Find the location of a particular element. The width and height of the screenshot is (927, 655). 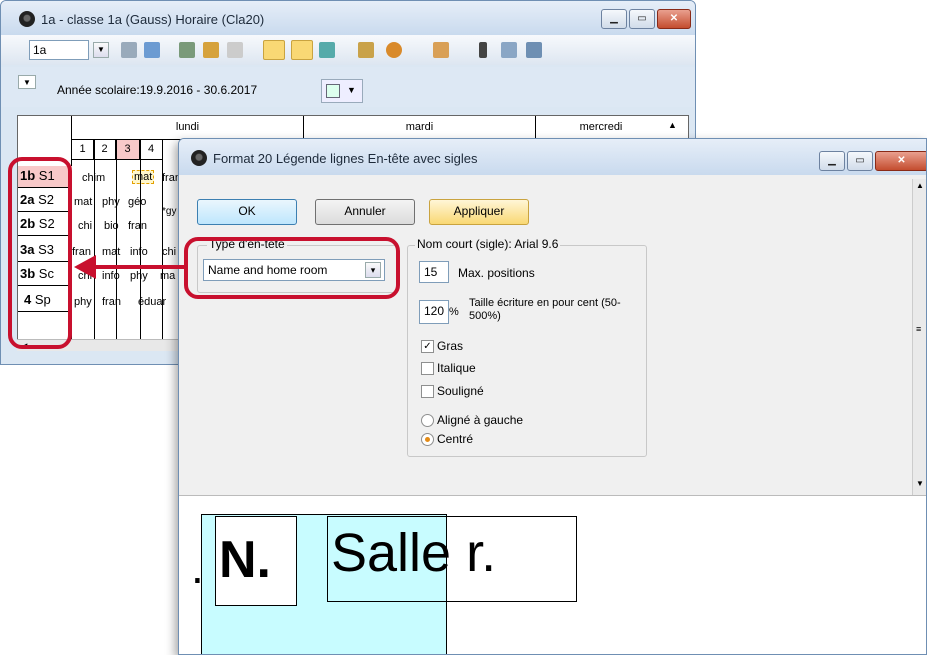

day-header-mardi: mardi is located at coordinates (420, 128).